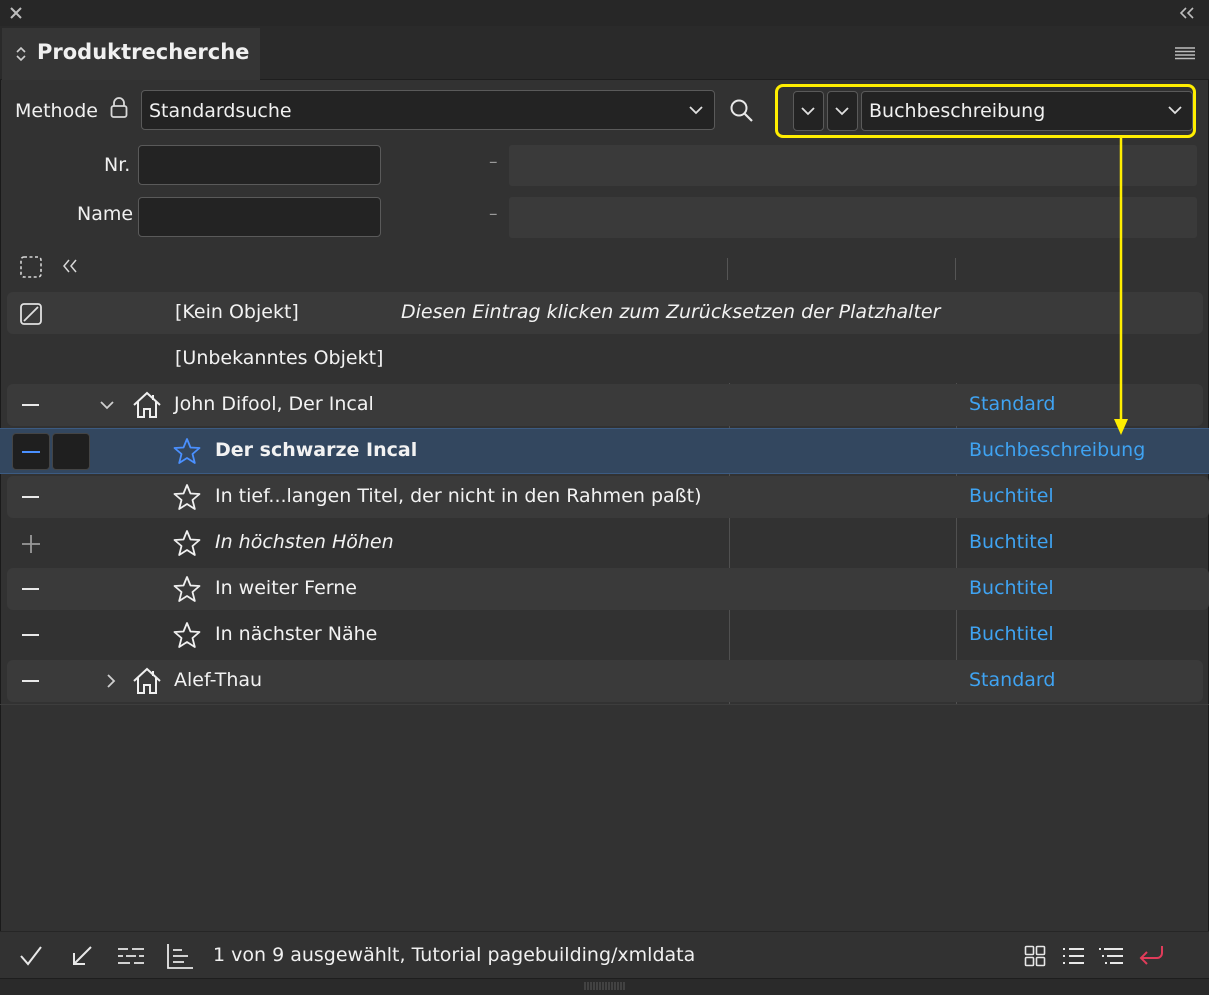 The width and height of the screenshot is (1209, 995). Describe the element at coordinates (274, 404) in the screenshot. I see `tree-row-title: John Difool, Der Incal` at that location.